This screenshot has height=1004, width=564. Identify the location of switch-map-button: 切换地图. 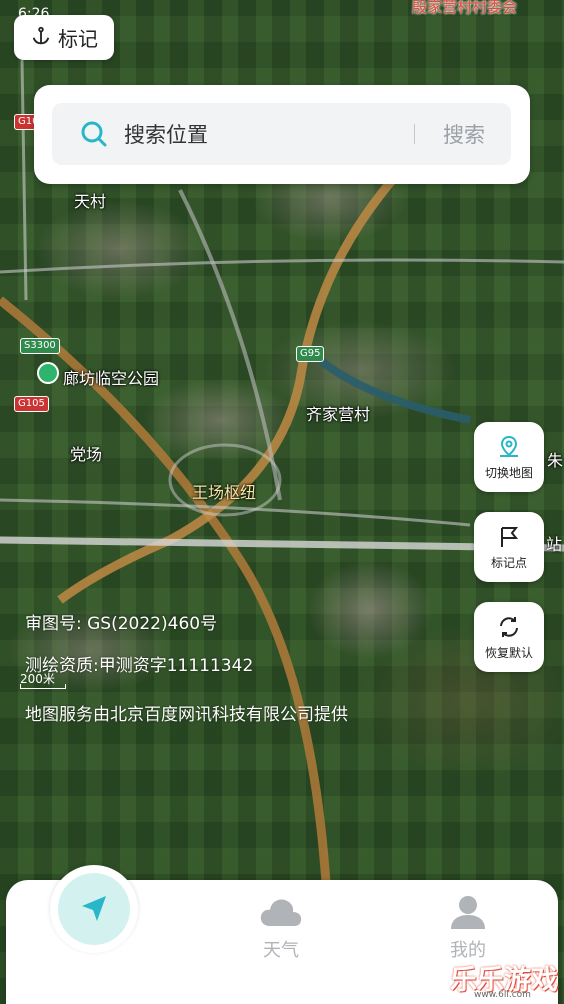
(509, 457).